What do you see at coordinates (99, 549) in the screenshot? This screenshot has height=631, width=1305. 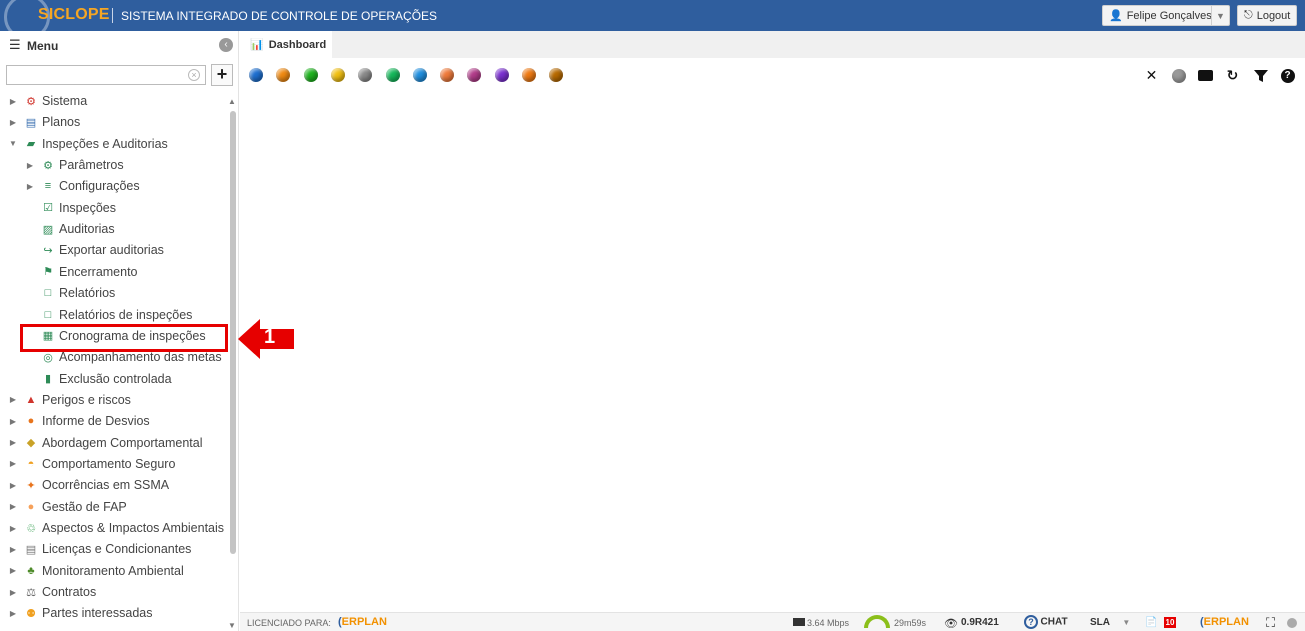 I see `sidebar-item: ▶ ▤ Licenças e Condicionantes` at bounding box center [99, 549].